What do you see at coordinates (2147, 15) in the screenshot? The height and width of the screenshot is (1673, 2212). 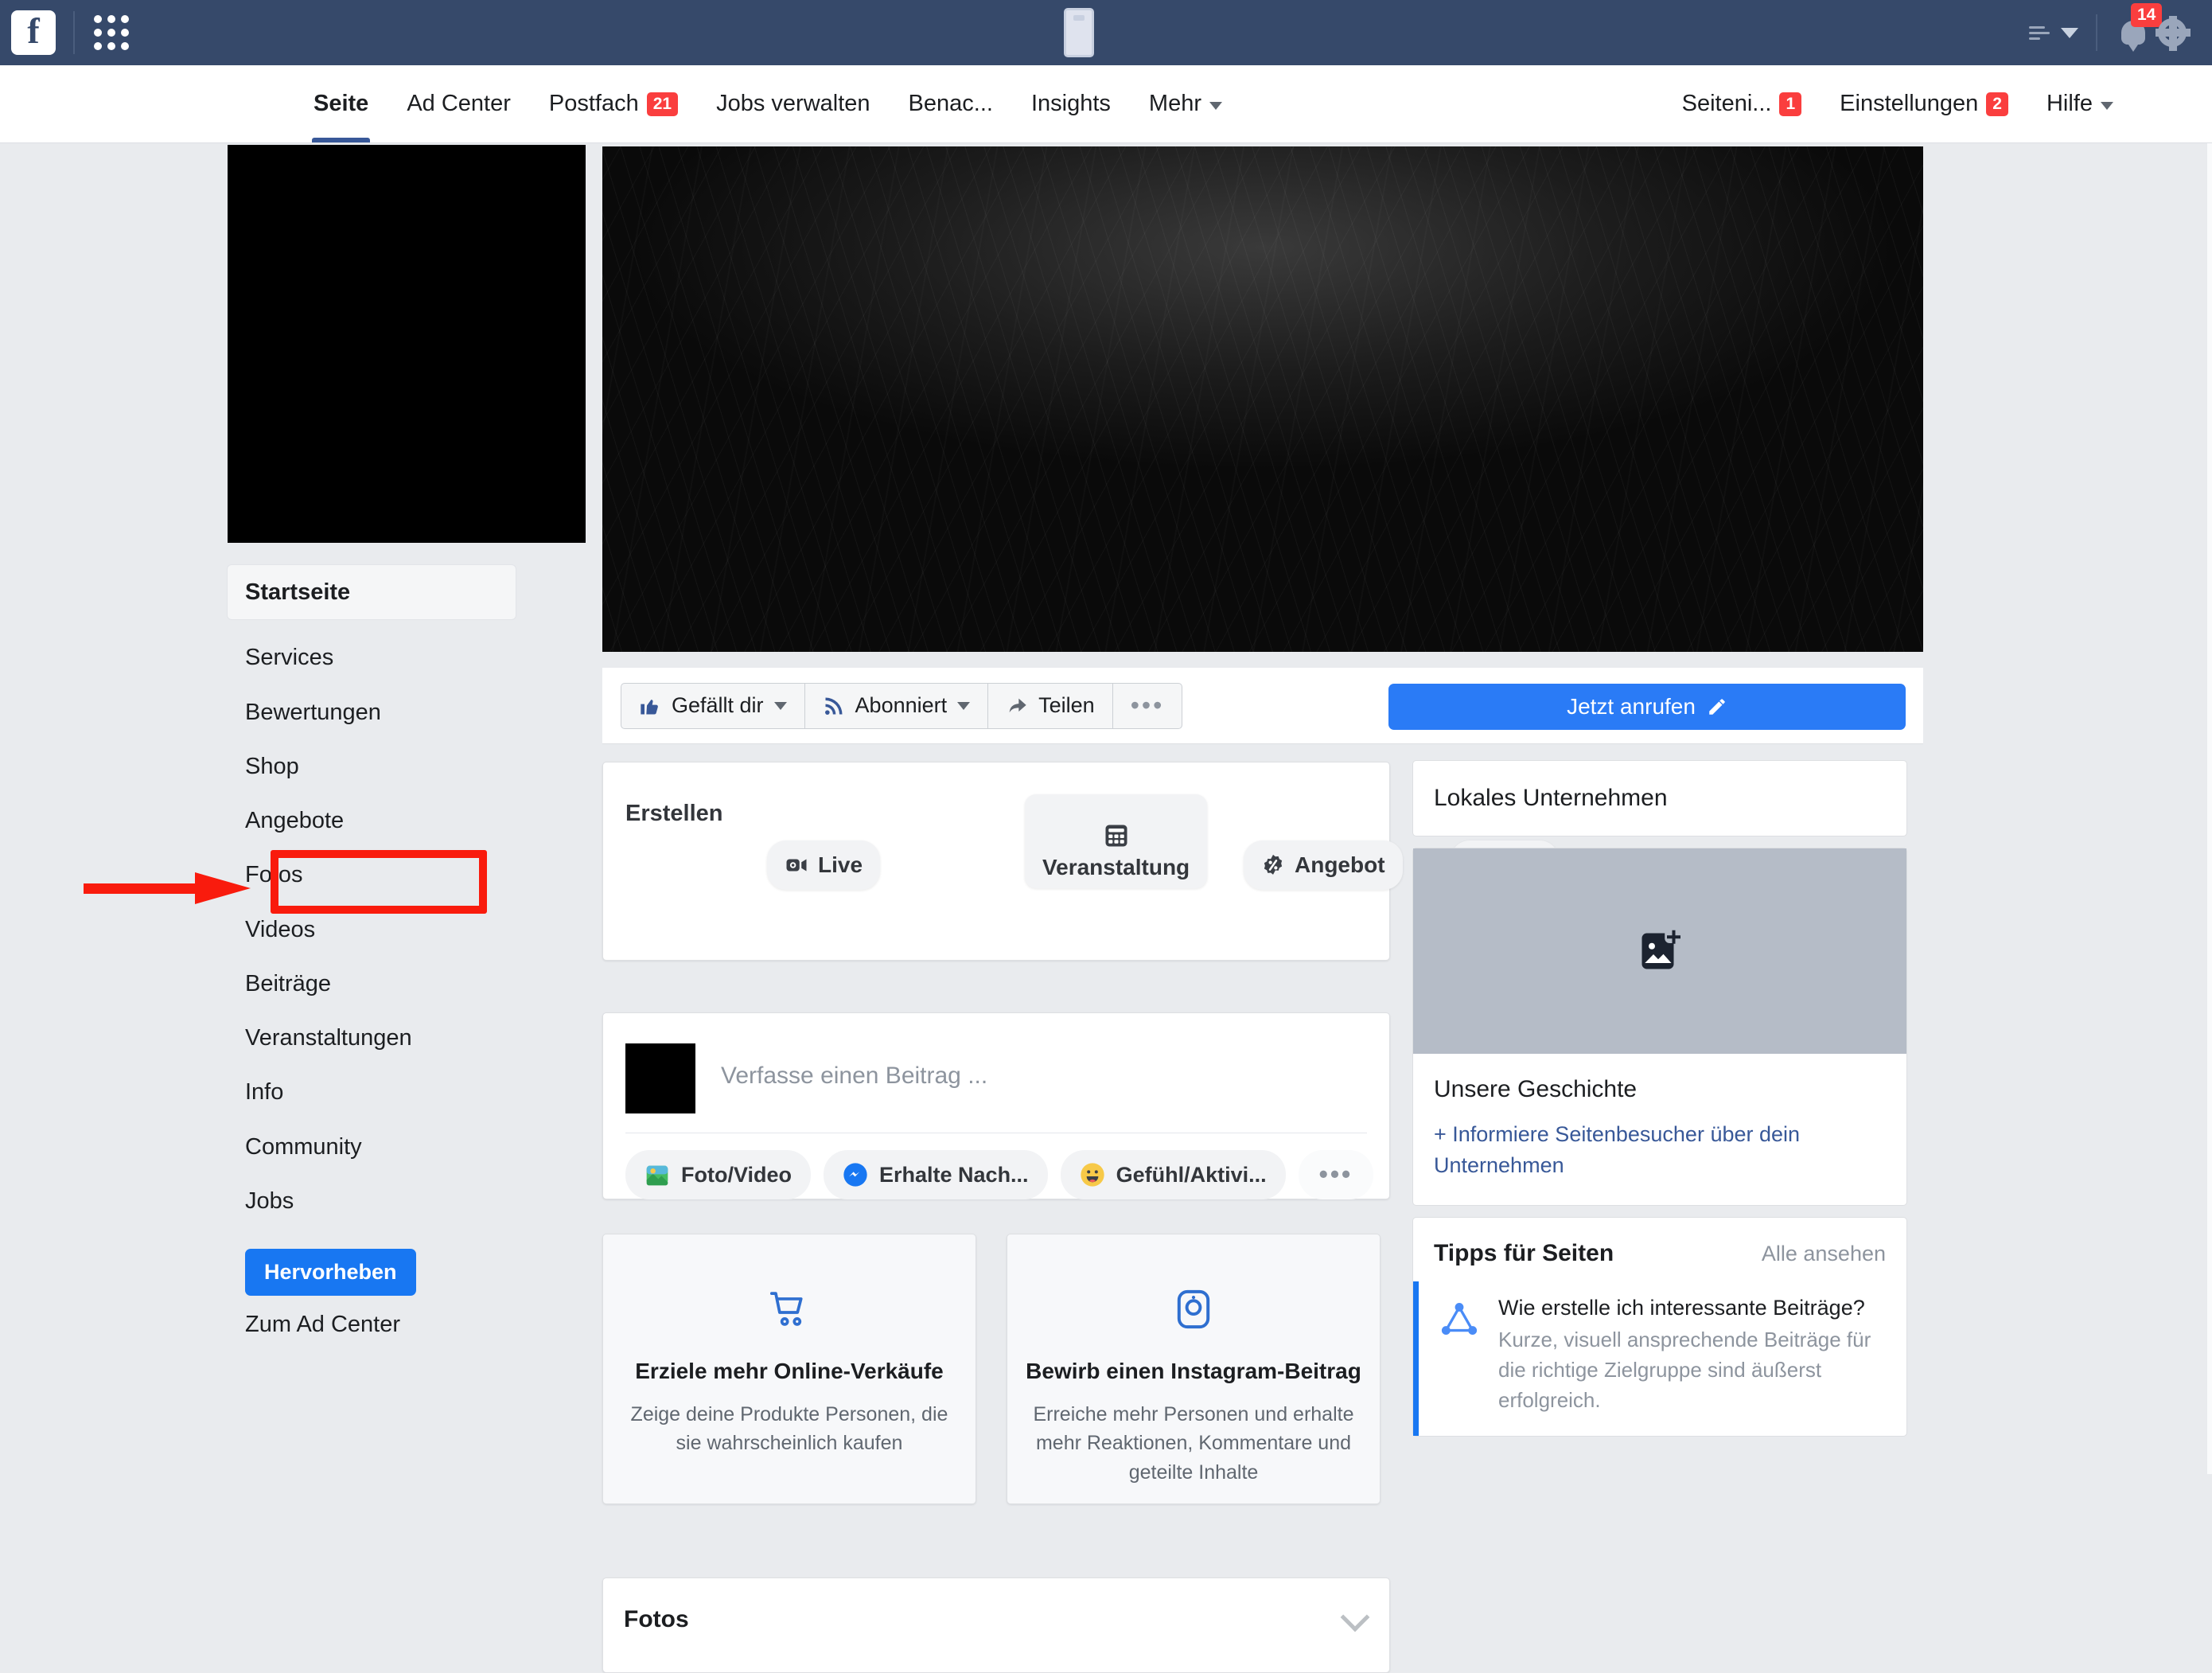 I see `notification-count-badge: 14` at bounding box center [2147, 15].